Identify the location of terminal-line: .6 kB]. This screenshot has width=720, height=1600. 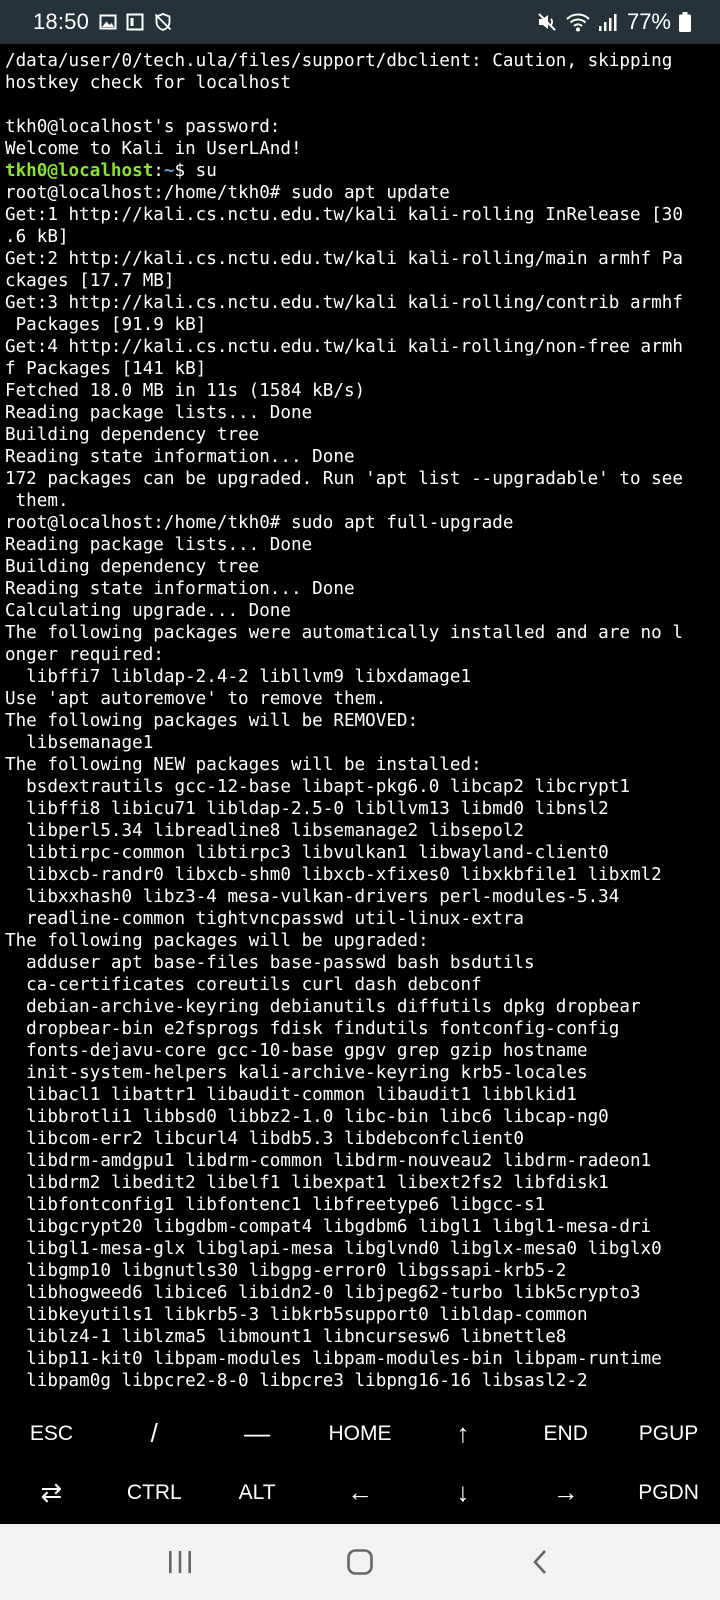
(37, 237).